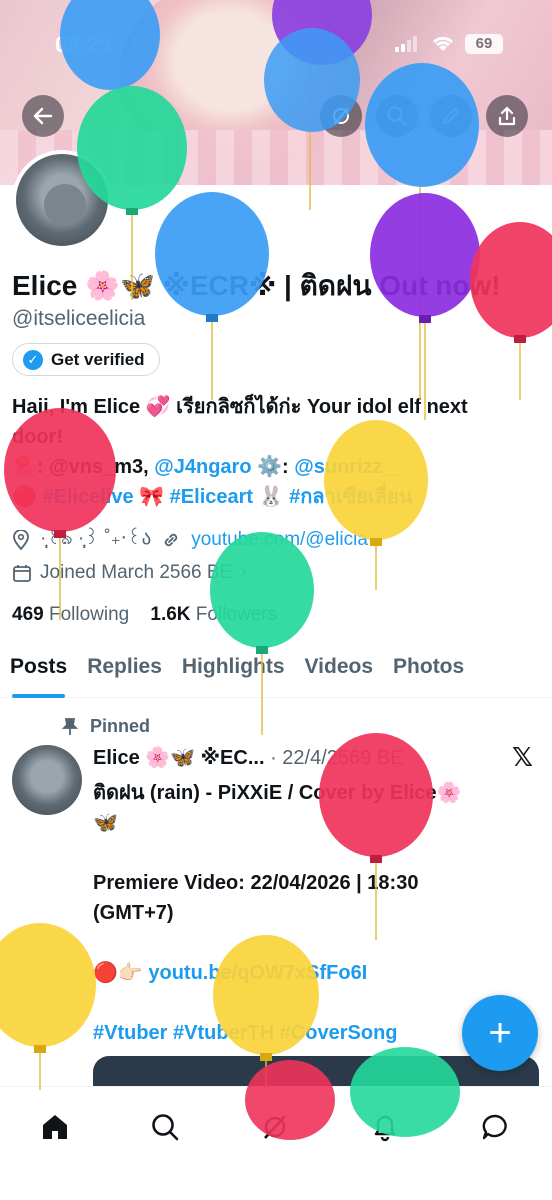  I want to click on nav-home, so click(55, 1127).